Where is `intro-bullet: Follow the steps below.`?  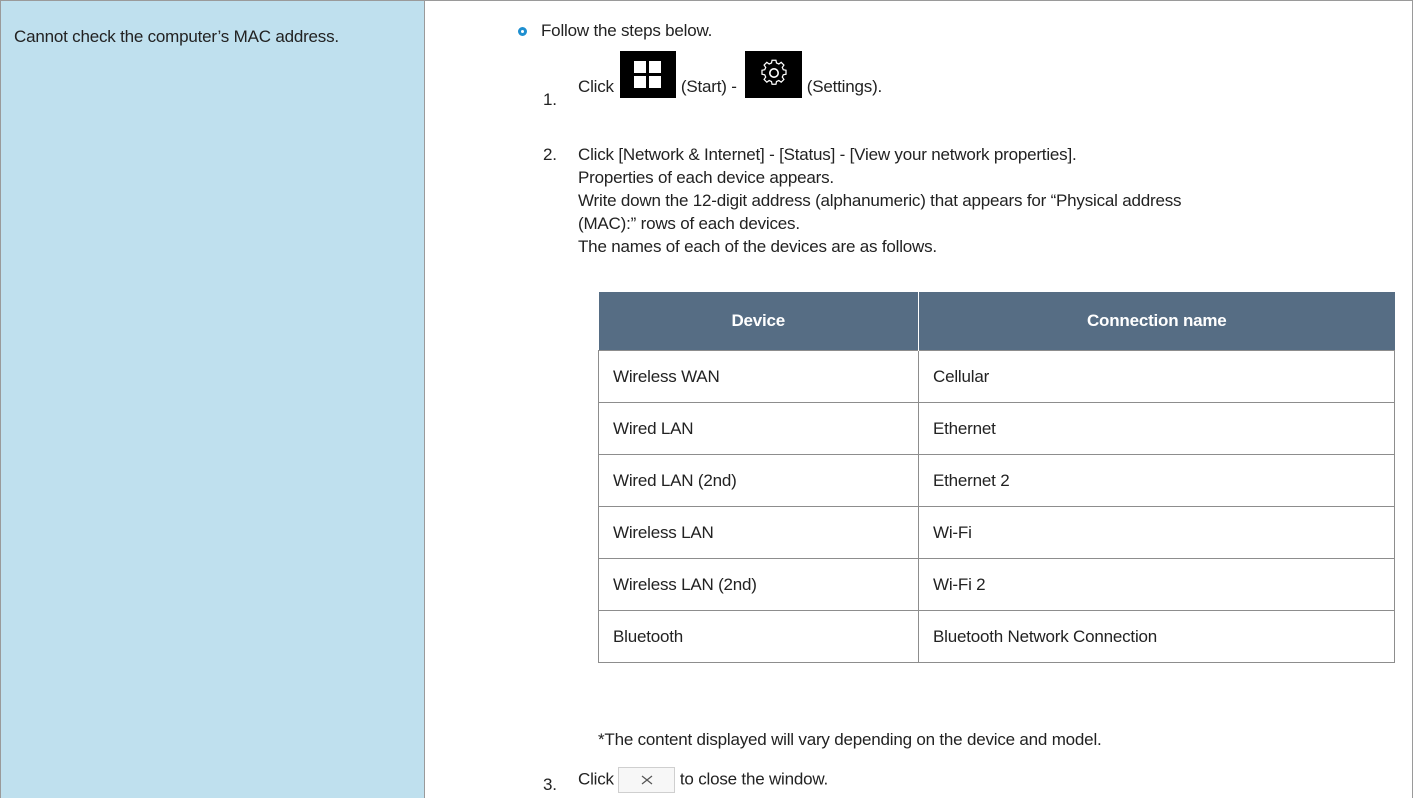
intro-bullet: Follow the steps below. is located at coordinates (615, 31).